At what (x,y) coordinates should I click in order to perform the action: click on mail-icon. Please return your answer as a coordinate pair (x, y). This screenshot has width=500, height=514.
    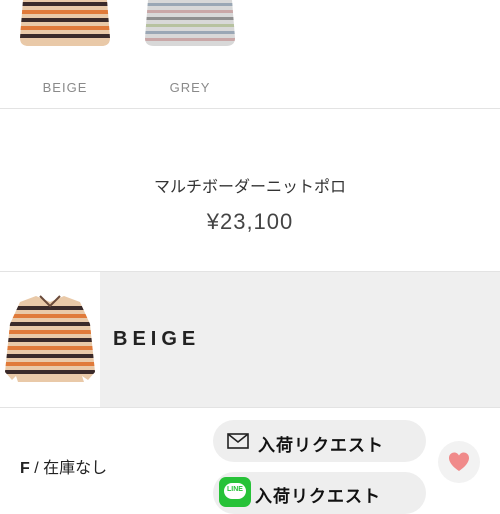
    Looking at the image, I should click on (238, 441).